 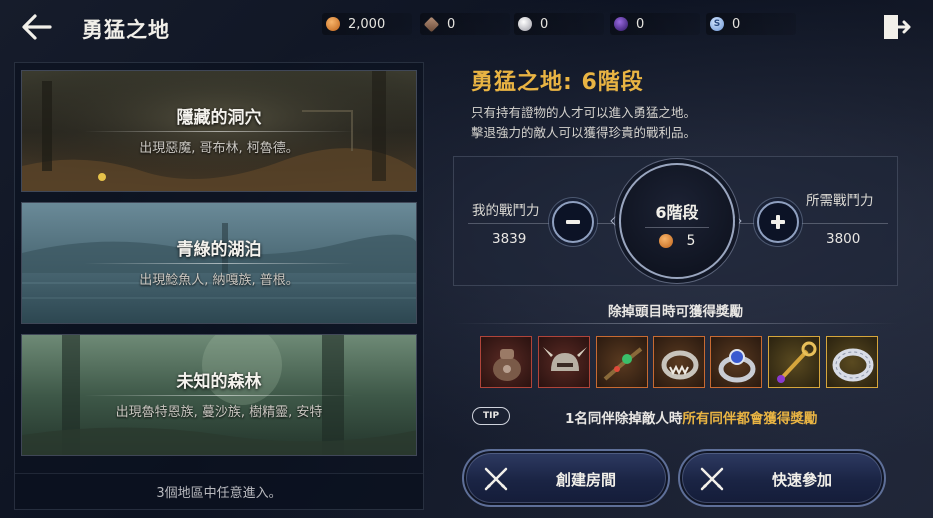 I want to click on required-power-label: 所需戰鬥力, so click(x=840, y=201).